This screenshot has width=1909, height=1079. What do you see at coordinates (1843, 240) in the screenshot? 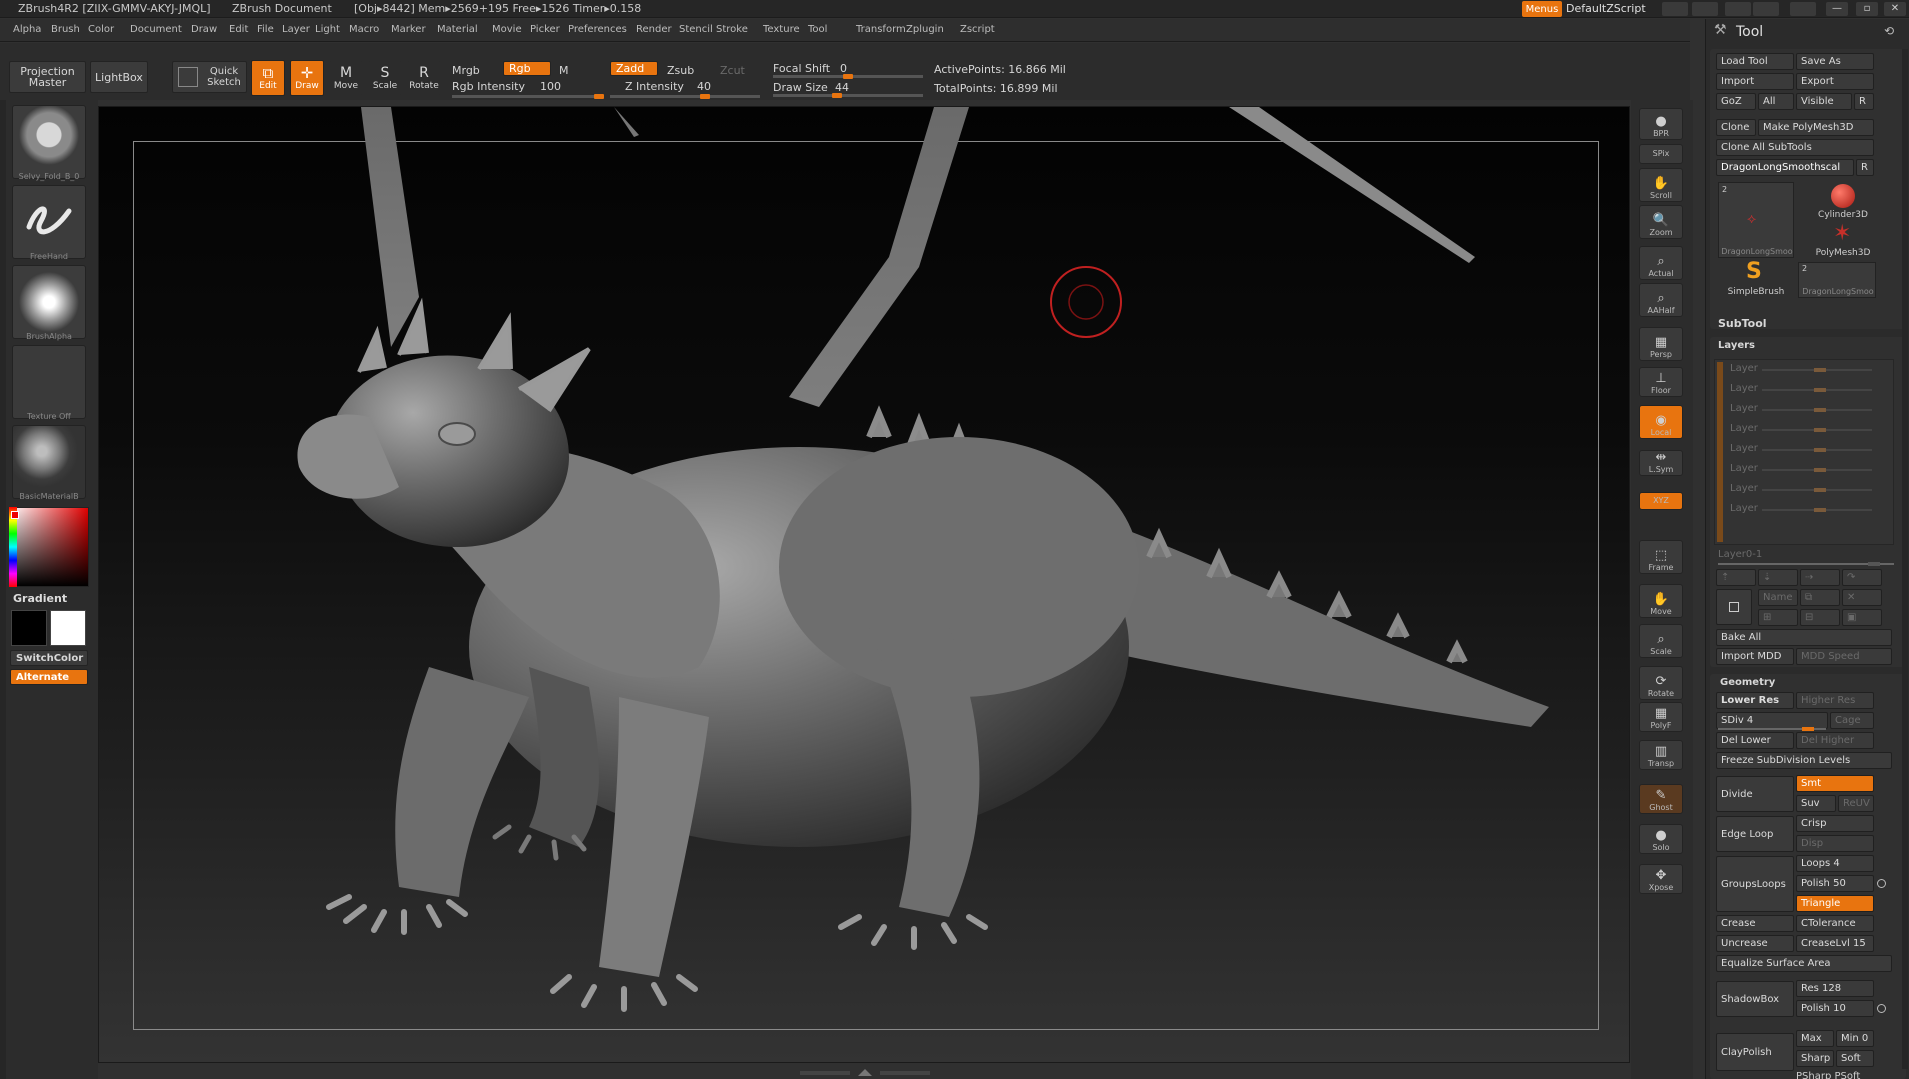
I see `tool-thumb-polymesh: ✶ PolyMesh3D` at bounding box center [1843, 240].